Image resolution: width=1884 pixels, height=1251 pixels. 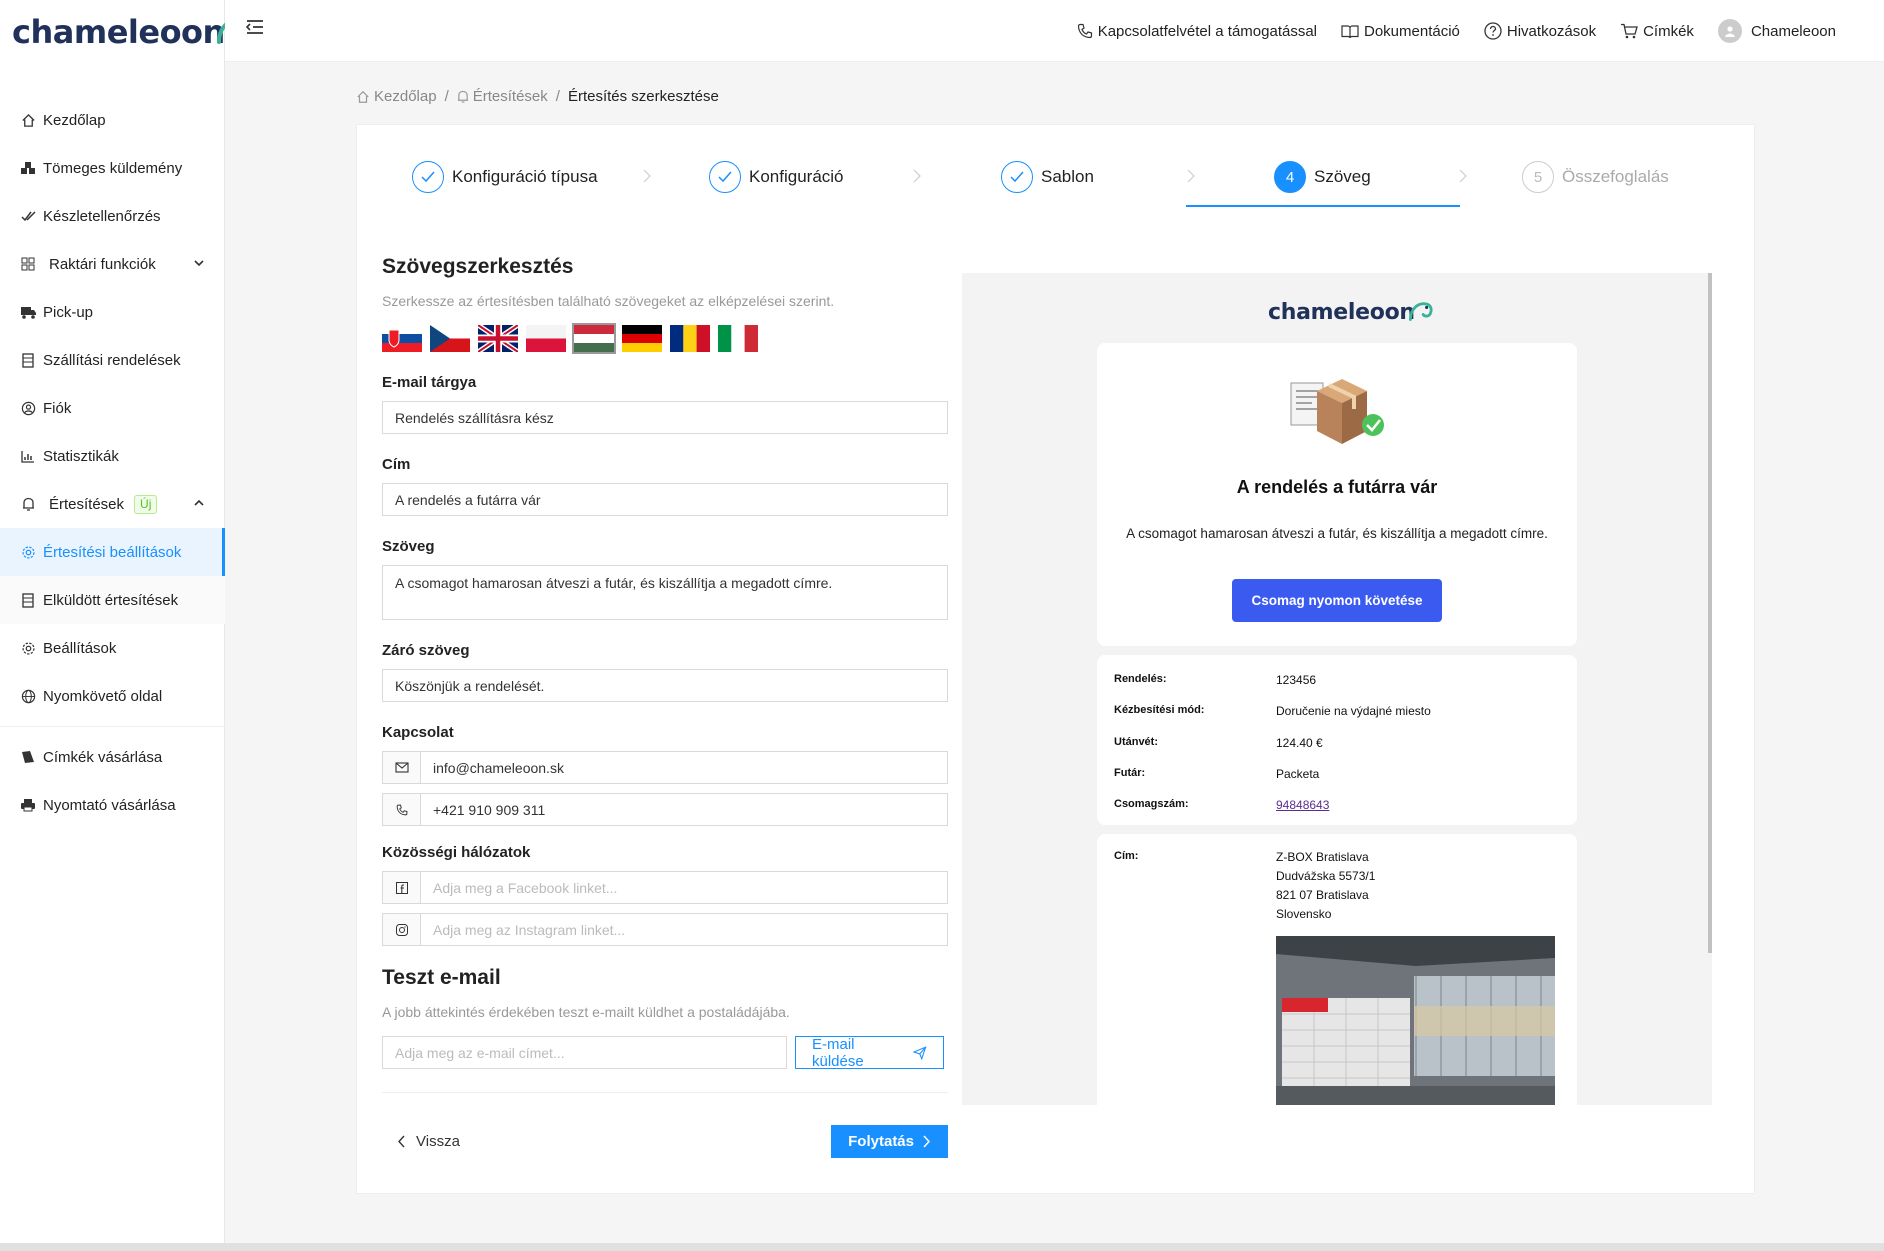 I want to click on sidebar-item-label: Címkék vásárlása, so click(x=103, y=757).